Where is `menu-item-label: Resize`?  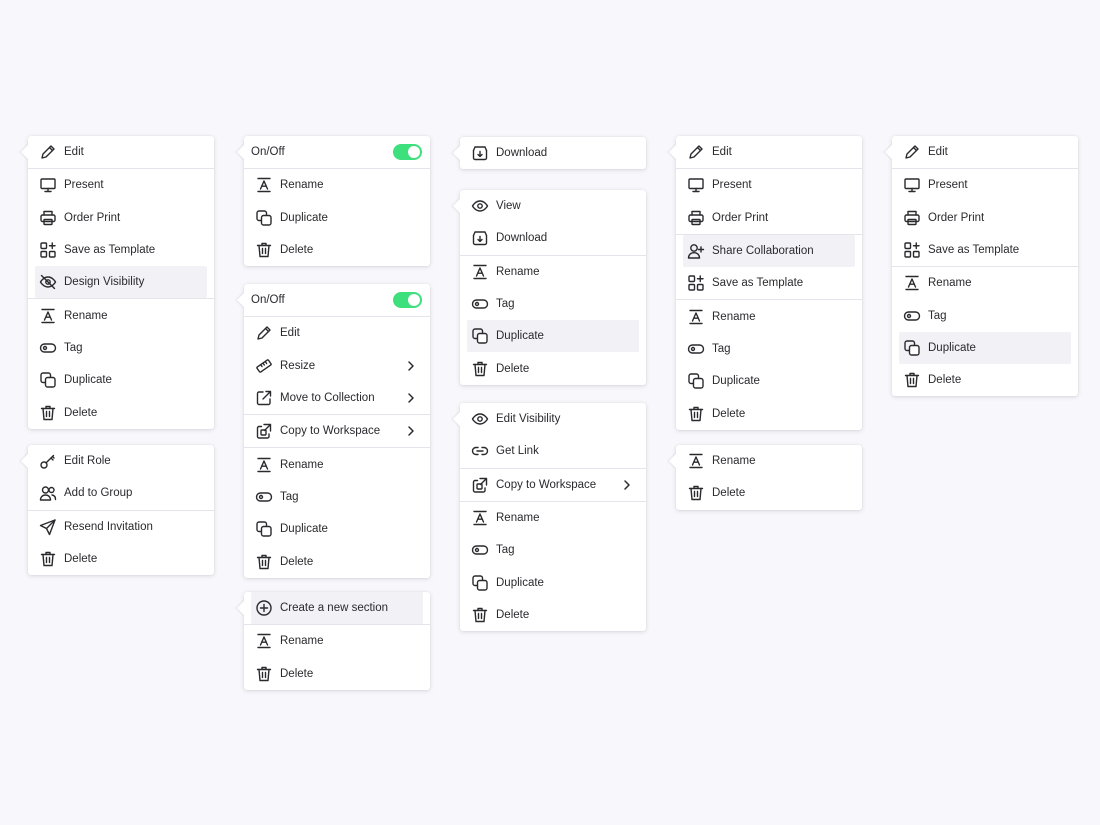
menu-item-label: Resize is located at coordinates (298, 365).